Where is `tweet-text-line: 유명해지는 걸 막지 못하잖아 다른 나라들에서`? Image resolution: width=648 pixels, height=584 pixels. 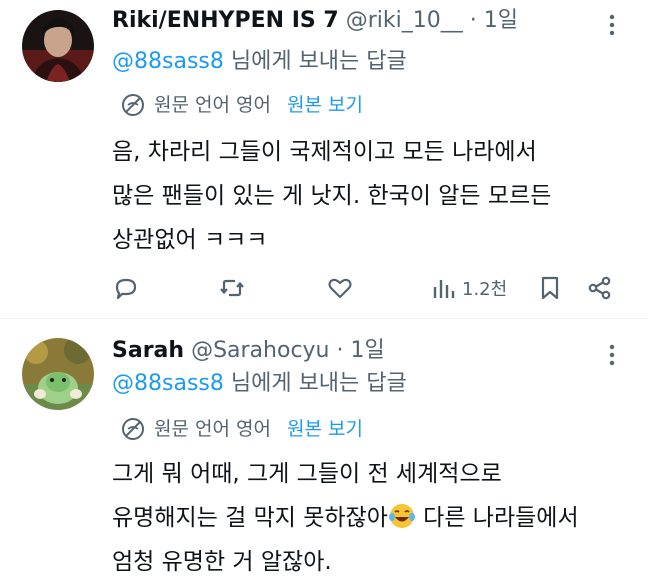
tweet-text-line: 유명해지는 걸 막지 못하잖아 다른 나라들에서 is located at coordinates (372, 518).